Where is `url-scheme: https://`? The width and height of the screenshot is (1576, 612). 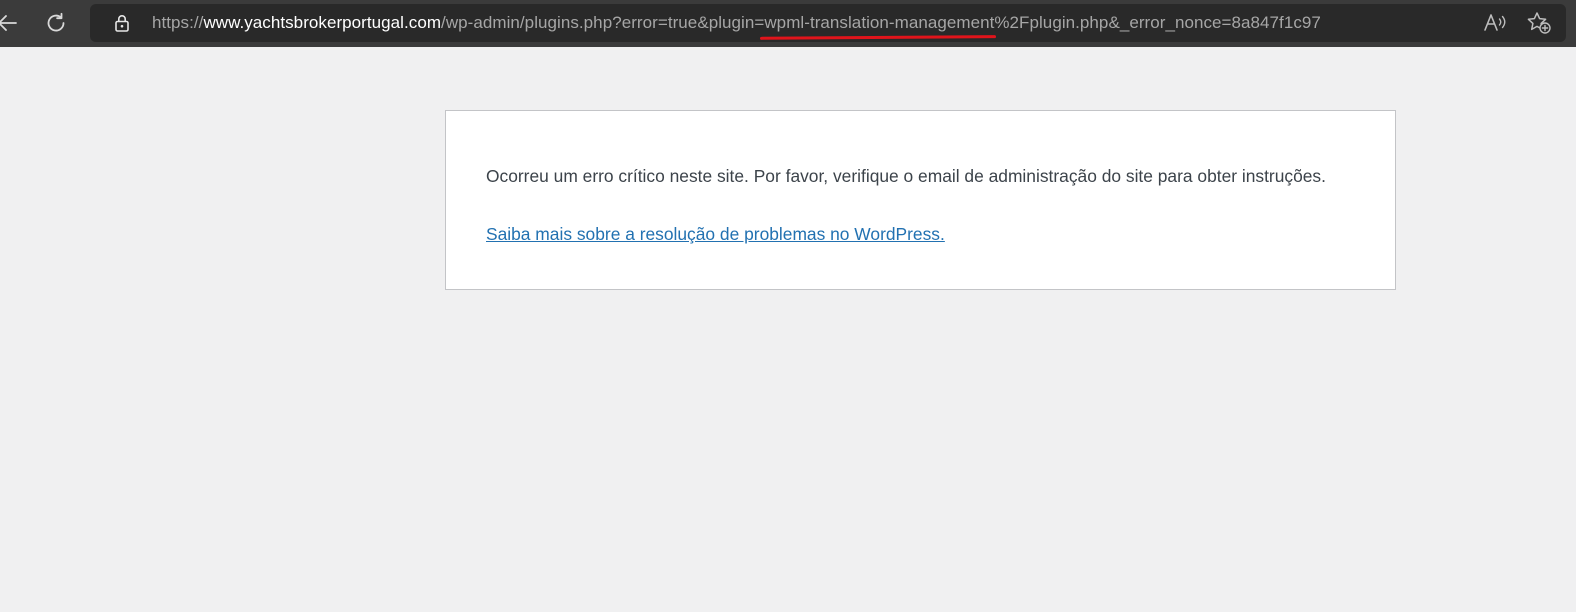
url-scheme: https:// is located at coordinates (178, 22).